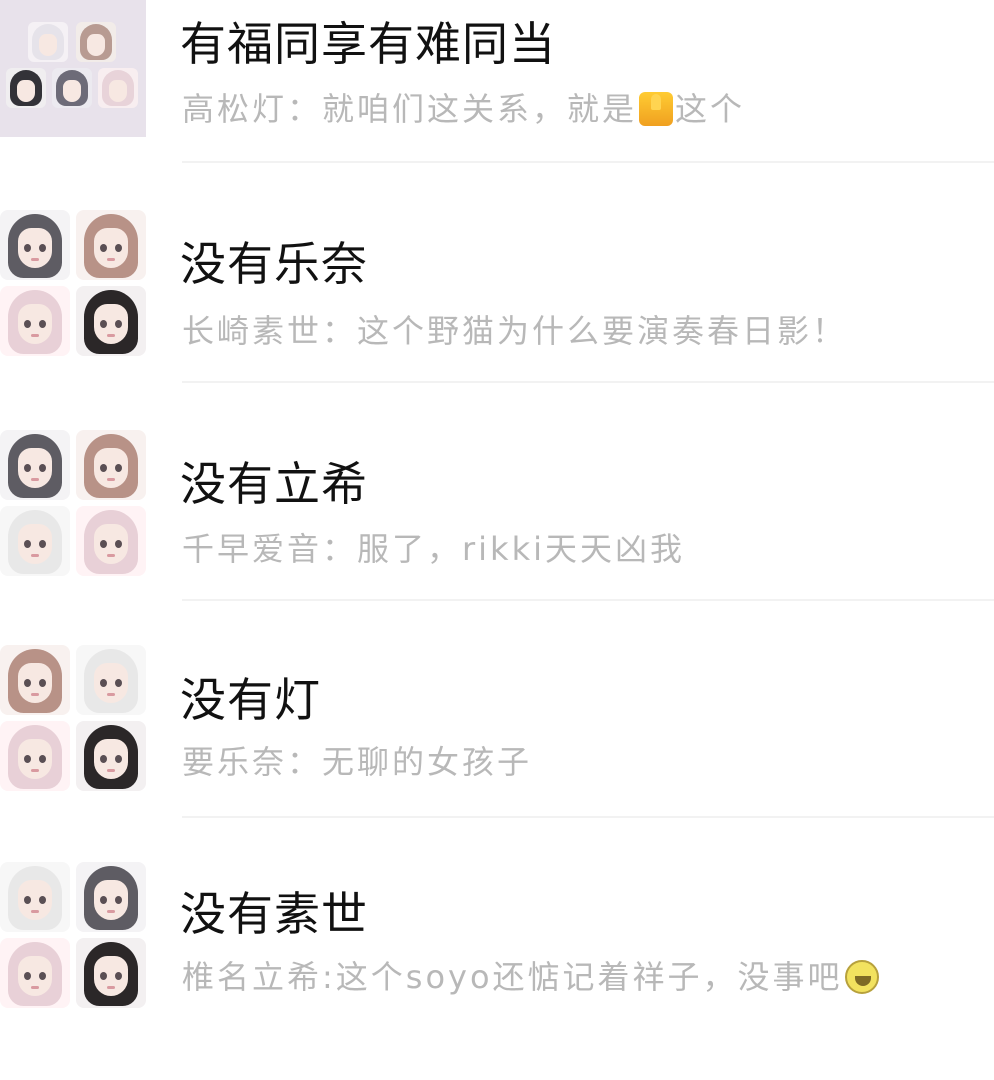 The image size is (994, 1080). Describe the element at coordinates (250, 700) in the screenshot. I see `chat-name: 没有灯` at that location.